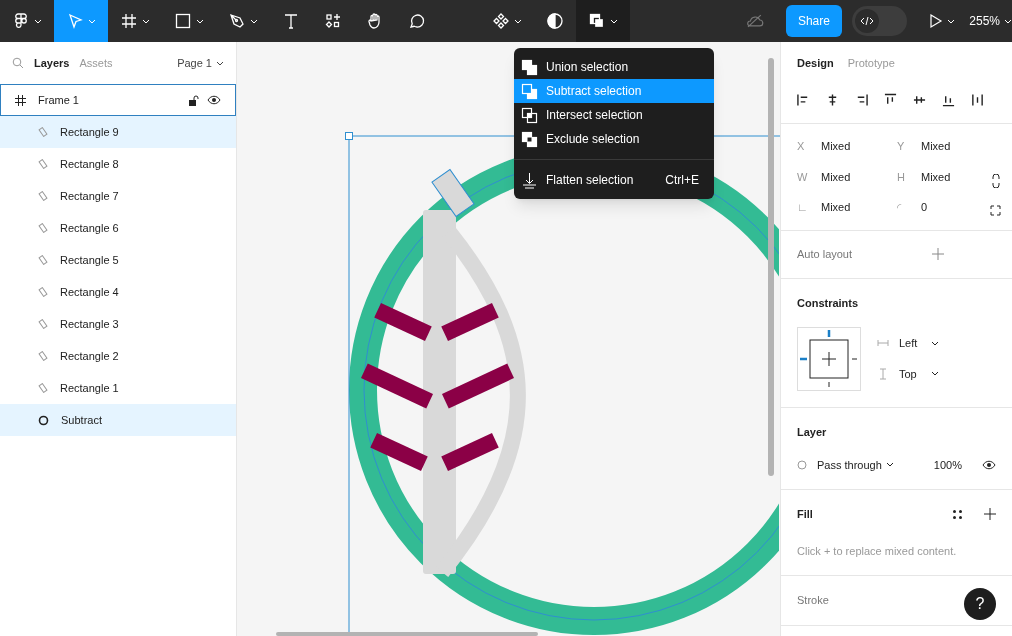  I want to click on layer-row: Rectangle 6, so click(118, 228).